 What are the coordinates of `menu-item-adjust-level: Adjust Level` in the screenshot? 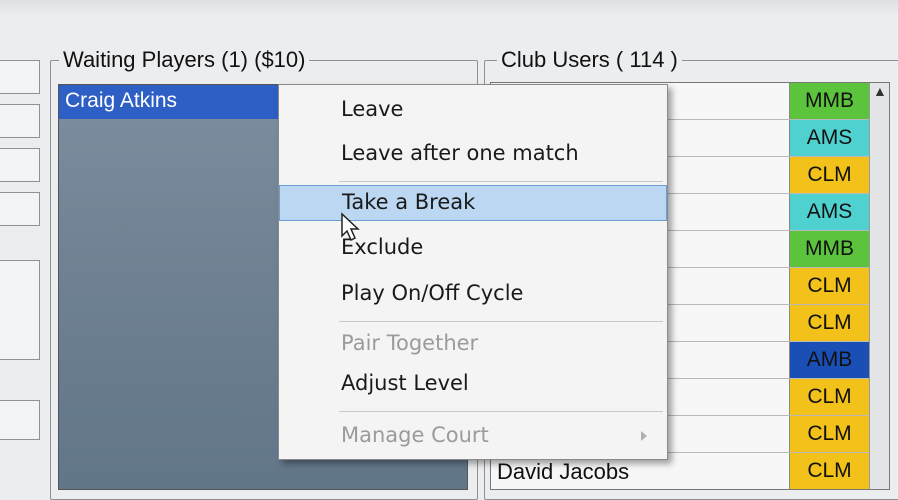 It's located at (473, 385).